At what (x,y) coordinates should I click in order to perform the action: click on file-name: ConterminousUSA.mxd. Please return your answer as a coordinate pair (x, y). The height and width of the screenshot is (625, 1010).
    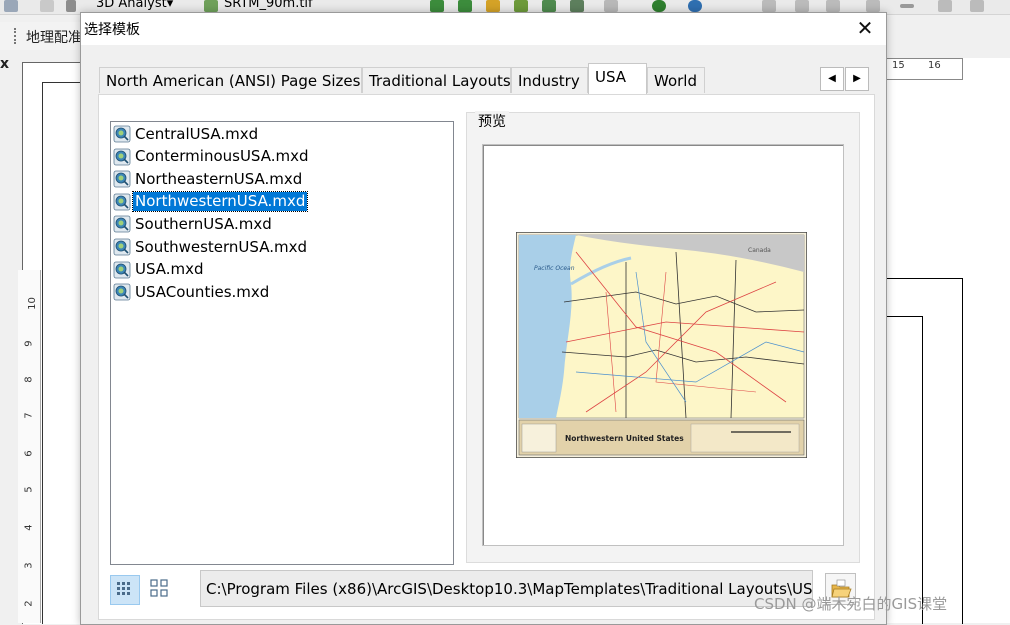
    Looking at the image, I should click on (222, 156).